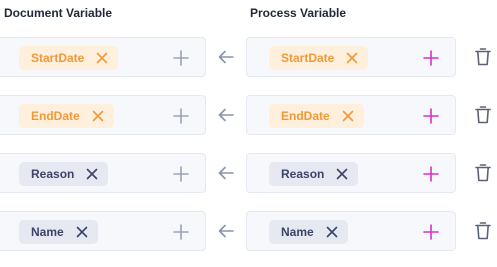 Image resolution: width=497 pixels, height=267 pixels. What do you see at coordinates (297, 232) in the screenshot?
I see `process-variable-chip-label: Name` at bounding box center [297, 232].